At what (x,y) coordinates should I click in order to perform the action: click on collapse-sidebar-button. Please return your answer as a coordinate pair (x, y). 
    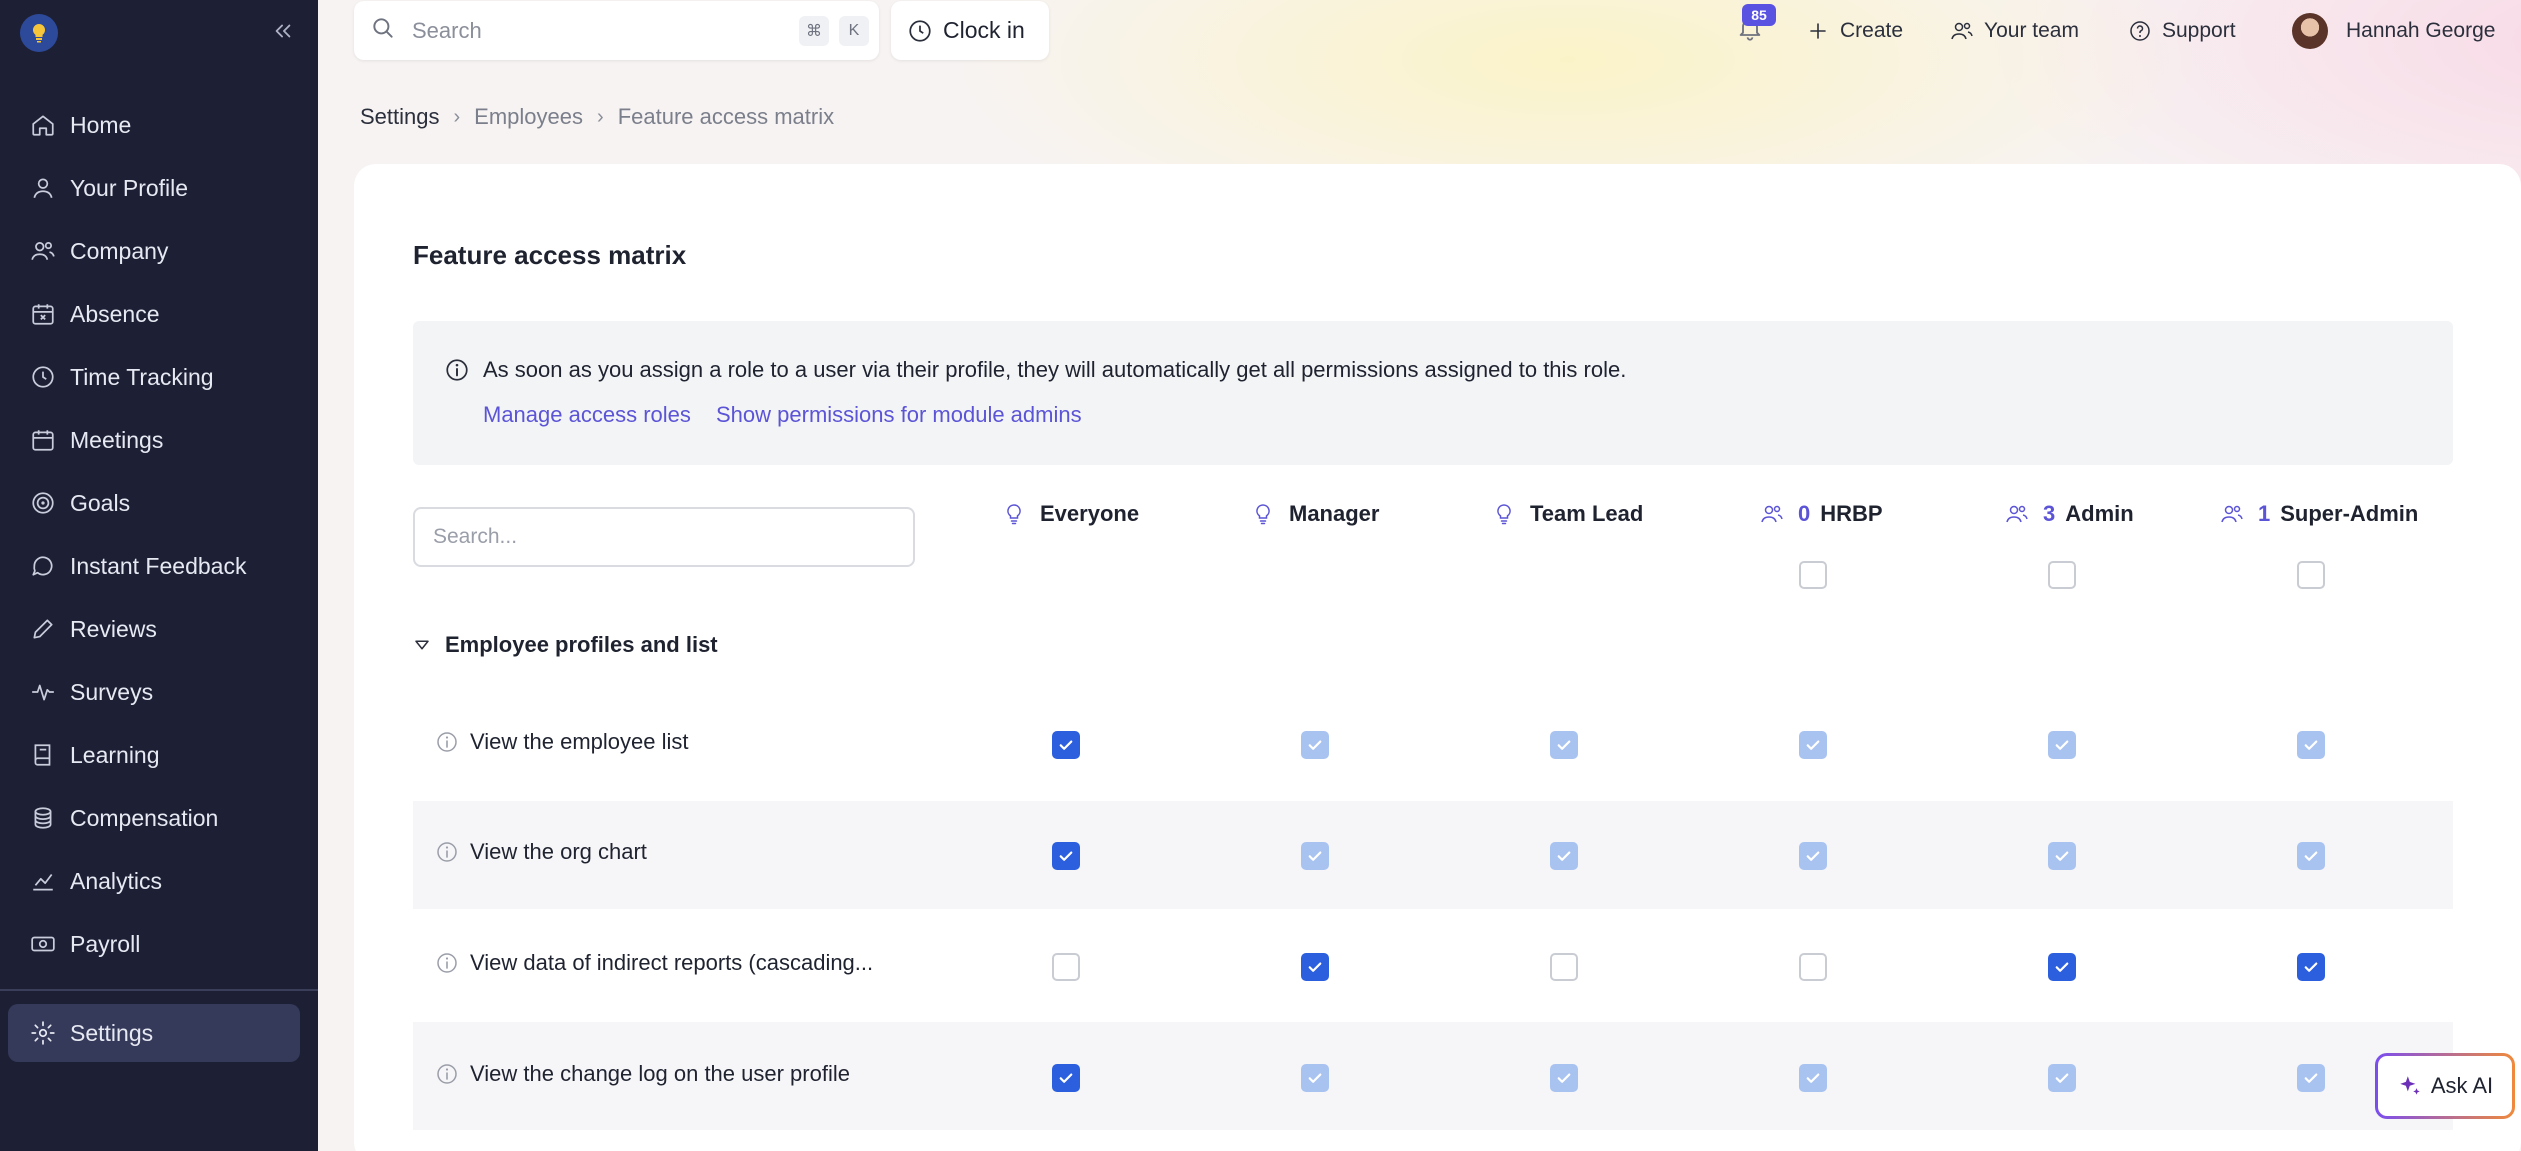
    Looking at the image, I should click on (283, 31).